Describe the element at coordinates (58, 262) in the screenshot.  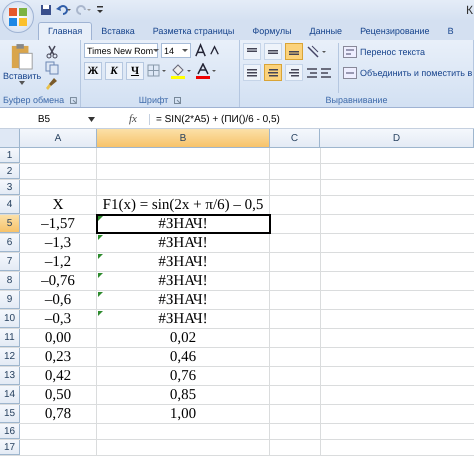
I see `table-cell: –1,2` at that location.